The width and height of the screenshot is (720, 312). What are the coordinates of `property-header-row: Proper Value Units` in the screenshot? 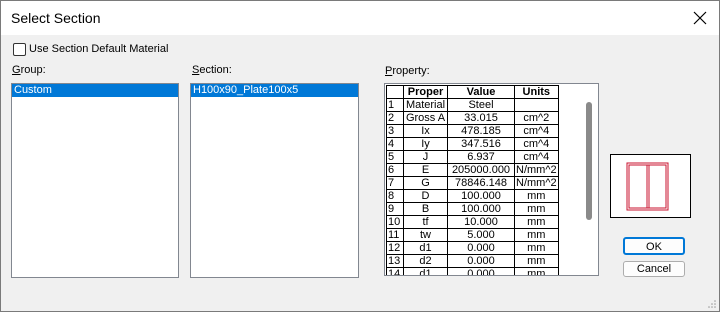 It's located at (472, 92).